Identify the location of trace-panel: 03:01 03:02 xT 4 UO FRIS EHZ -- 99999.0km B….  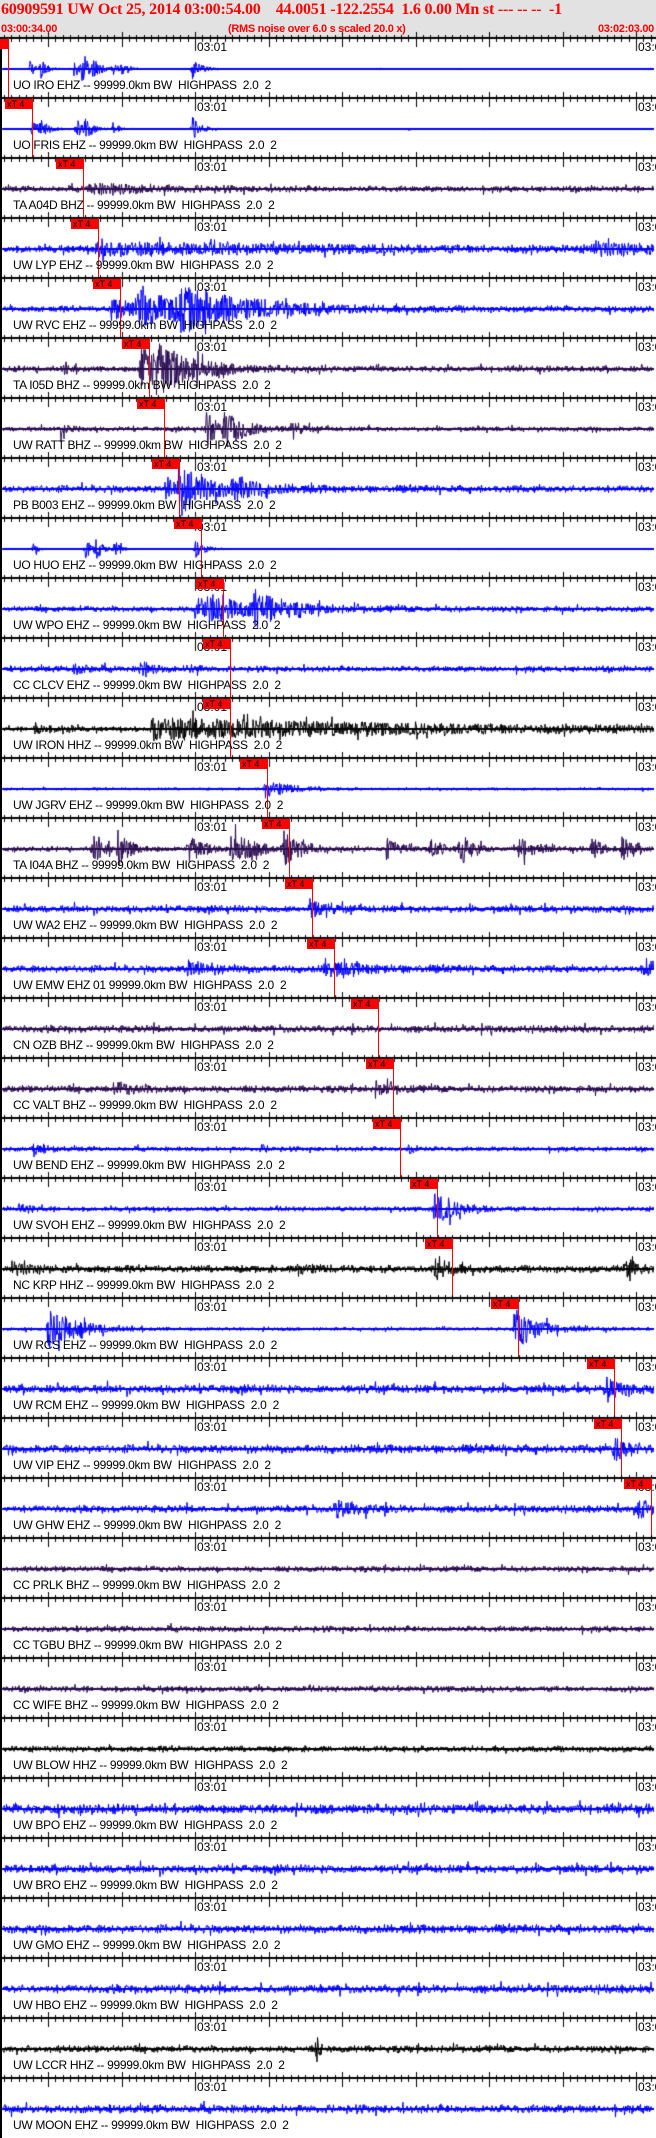
(328, 124).